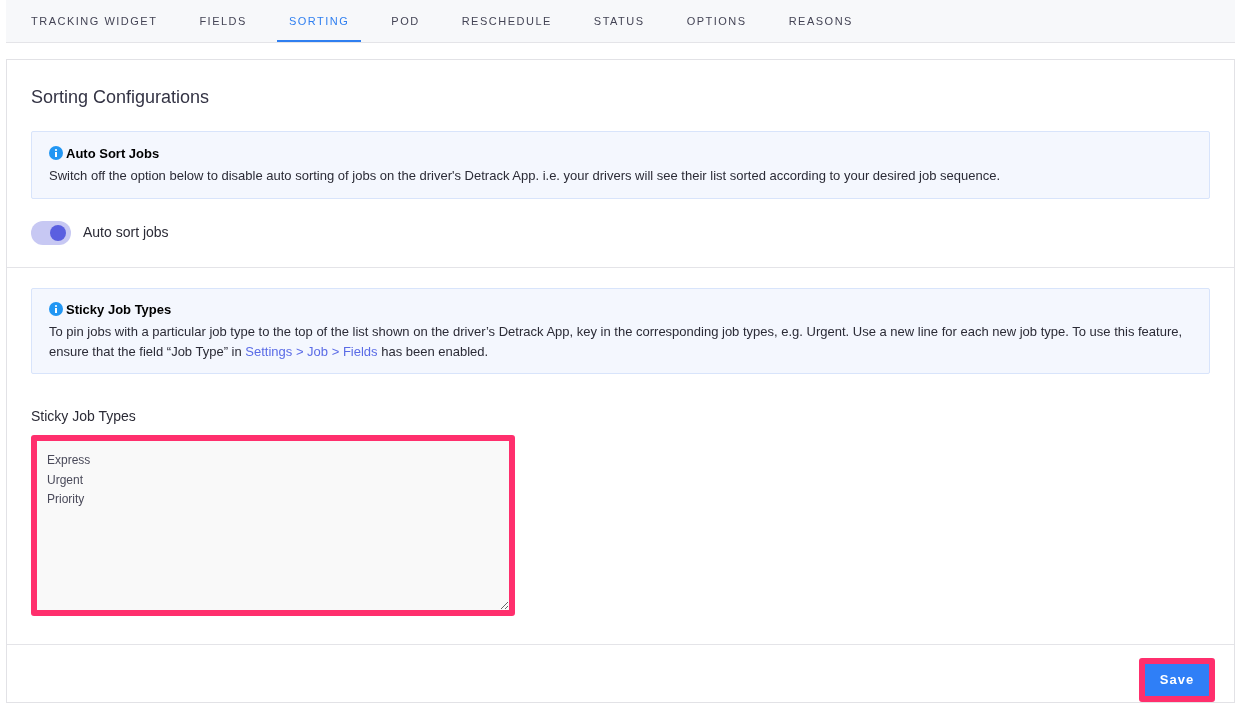 The height and width of the screenshot is (707, 1241). Describe the element at coordinates (94, 21) in the screenshot. I see `tab: TRACKING WIDGET` at that location.